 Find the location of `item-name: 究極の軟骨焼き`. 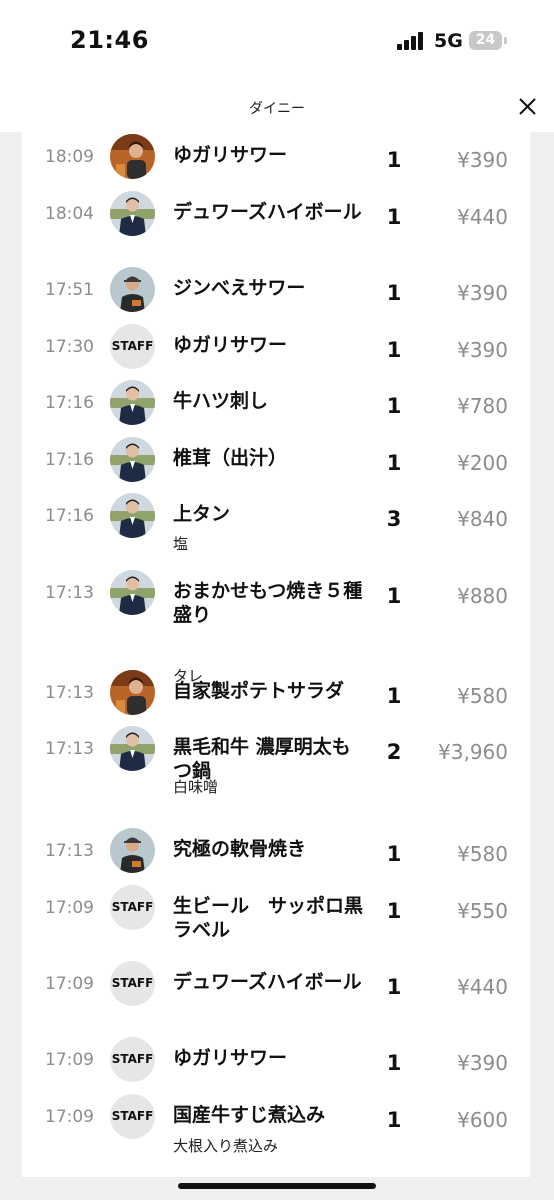

item-name: 究極の軟骨焼き is located at coordinates (240, 849).